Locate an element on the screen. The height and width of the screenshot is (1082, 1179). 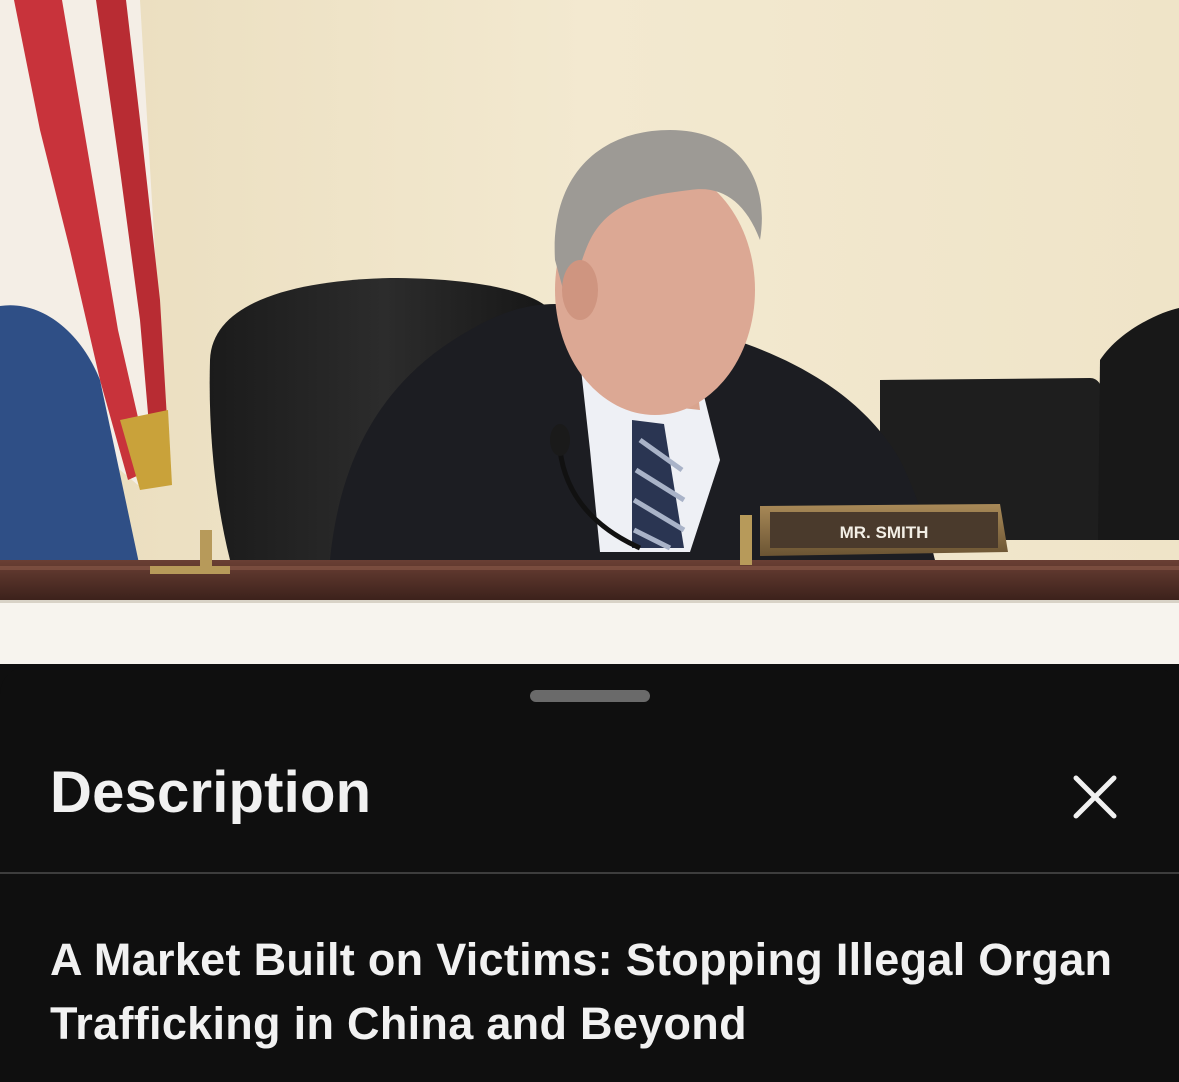
divider is located at coordinates (589, 873).